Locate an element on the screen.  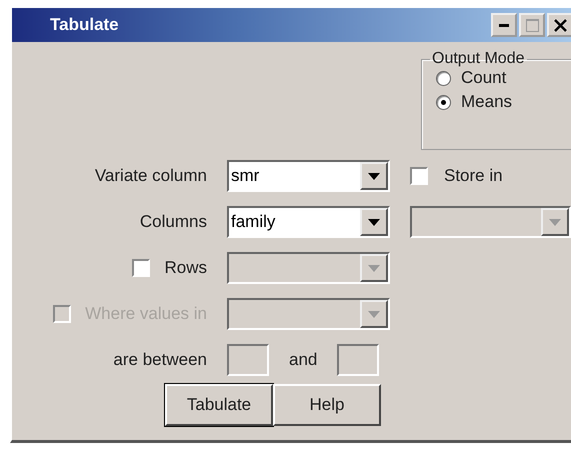
field-label: are between is located at coordinates (160, 360).